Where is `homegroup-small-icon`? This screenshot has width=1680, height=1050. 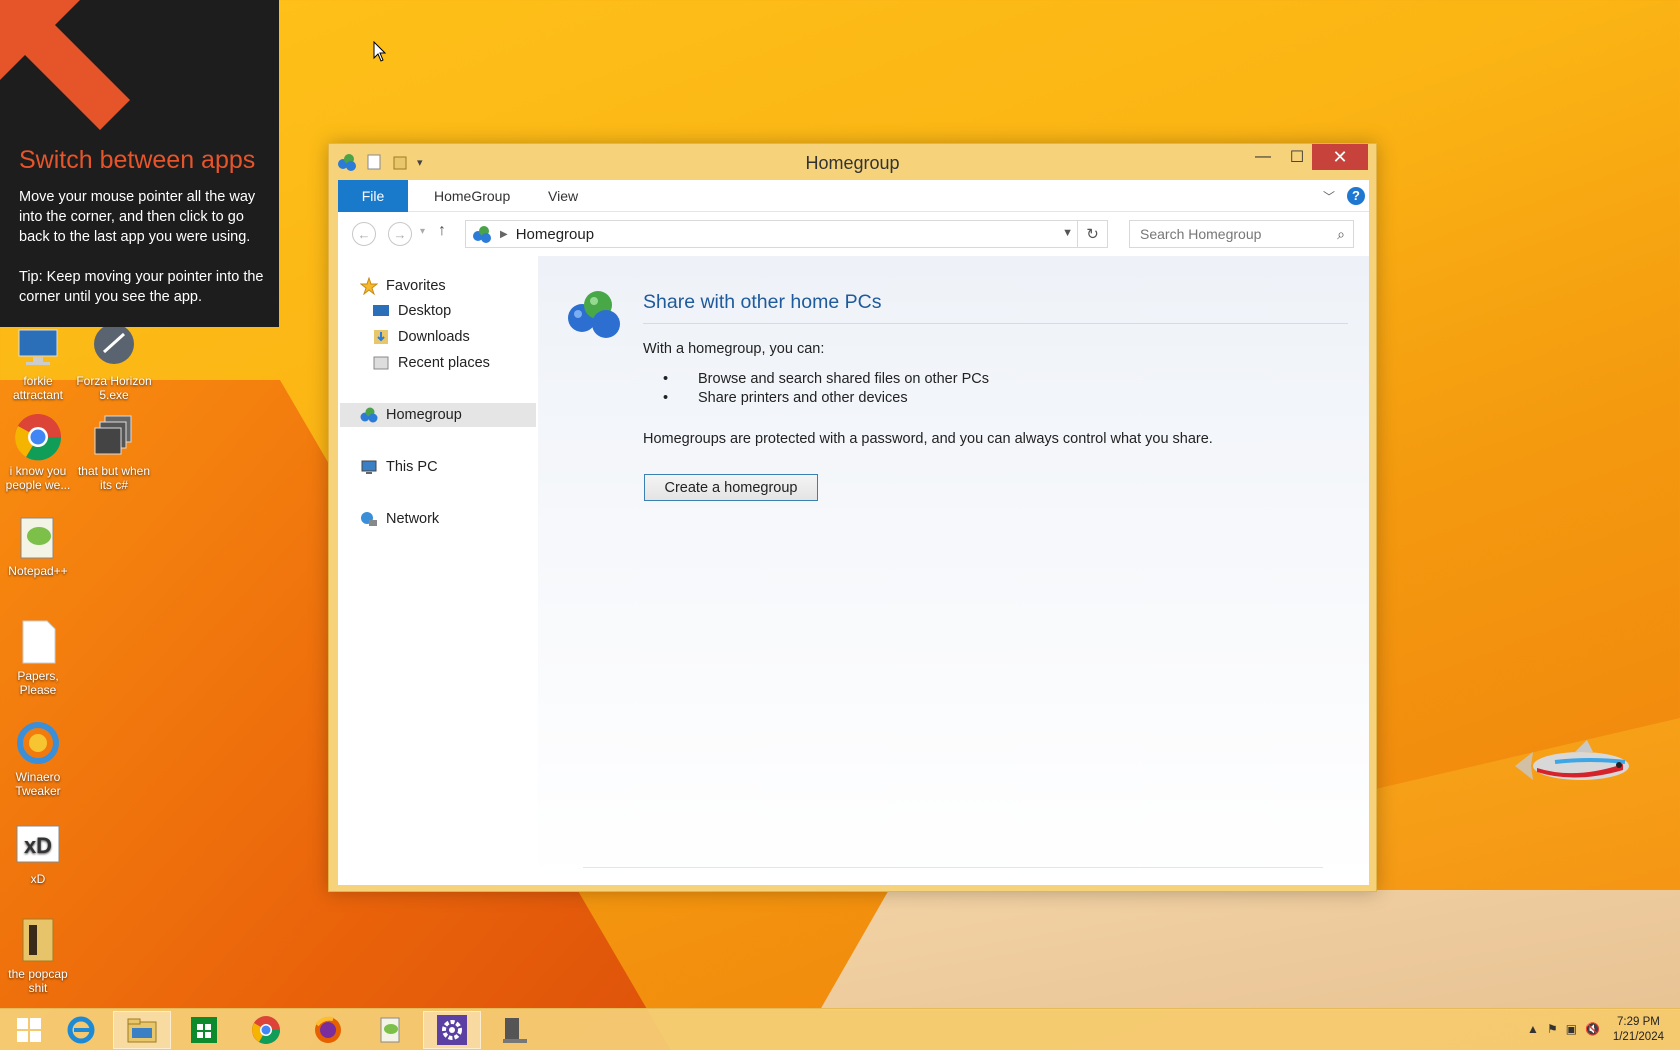 homegroup-small-icon is located at coordinates (482, 234).